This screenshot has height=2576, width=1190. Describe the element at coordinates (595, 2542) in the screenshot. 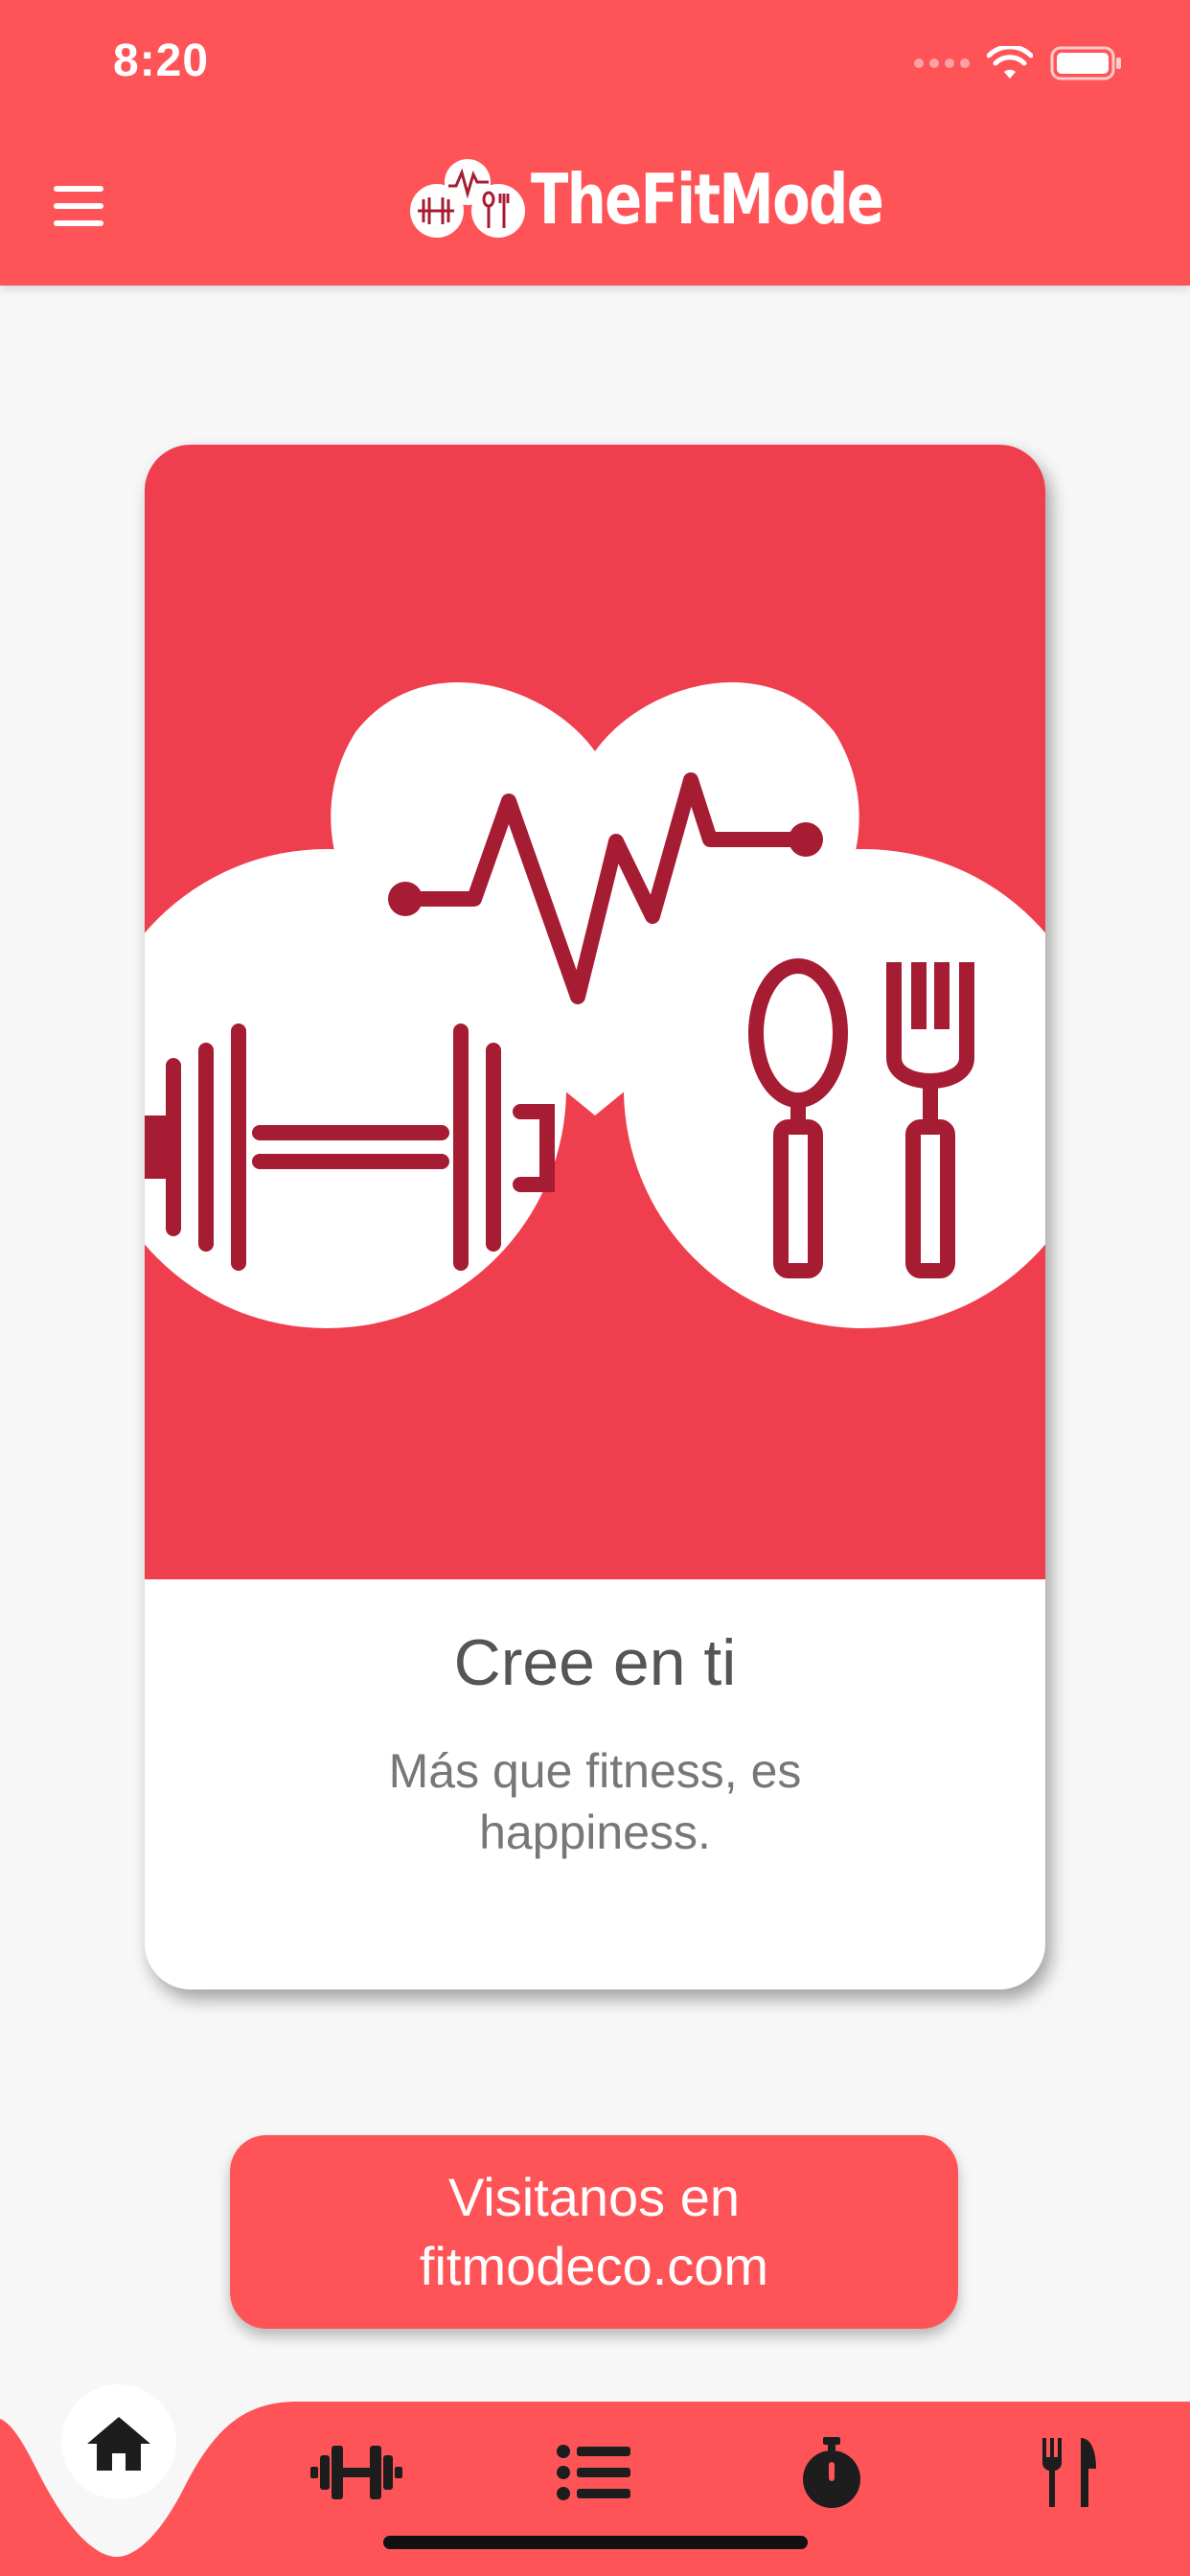

I see `home-indicator` at that location.